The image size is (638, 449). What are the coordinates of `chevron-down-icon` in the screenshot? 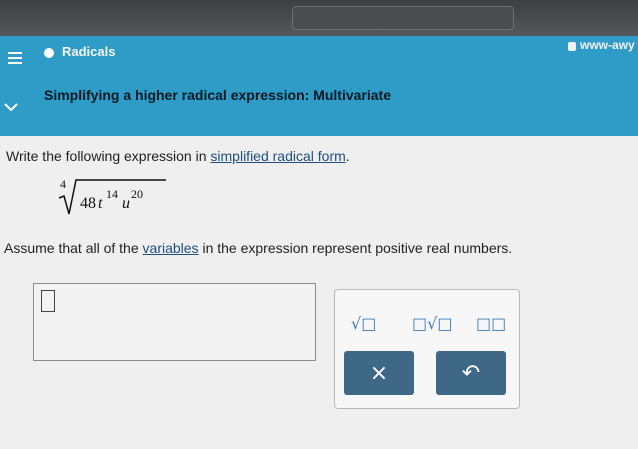 It's located at (11, 107).